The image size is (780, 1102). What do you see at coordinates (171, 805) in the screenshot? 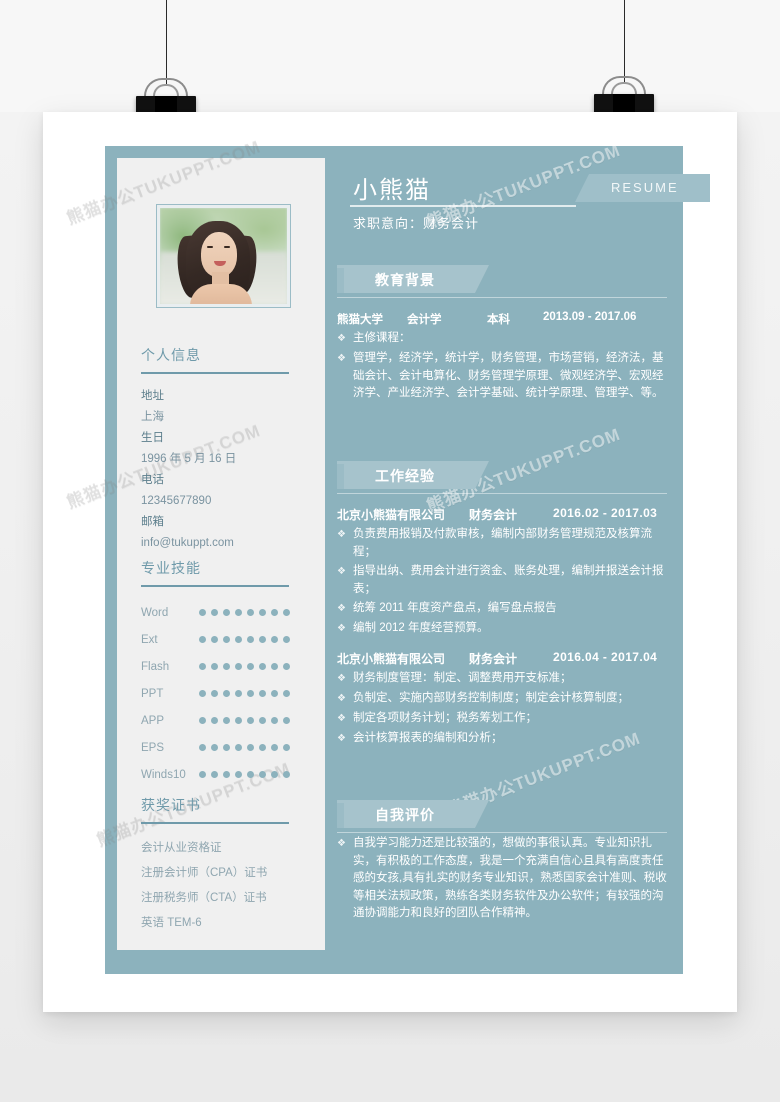
I see `sidebar-certificates-title: 获奖证书` at bounding box center [171, 805].